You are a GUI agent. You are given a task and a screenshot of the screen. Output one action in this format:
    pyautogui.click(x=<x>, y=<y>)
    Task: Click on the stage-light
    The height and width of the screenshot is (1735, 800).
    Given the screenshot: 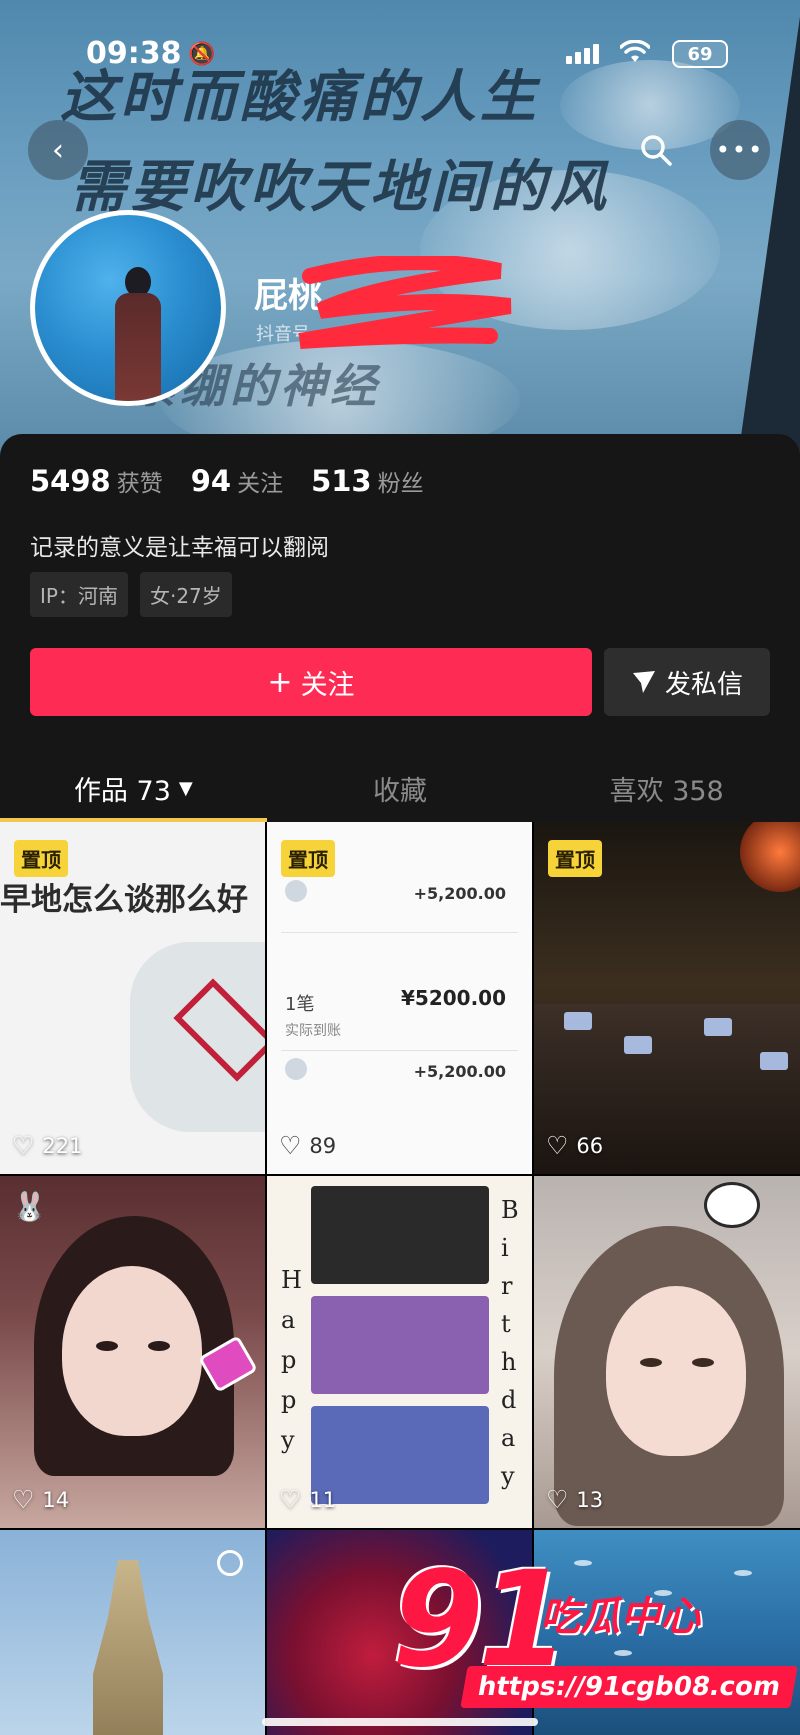 What is the action you would take?
    pyautogui.click(x=770, y=857)
    